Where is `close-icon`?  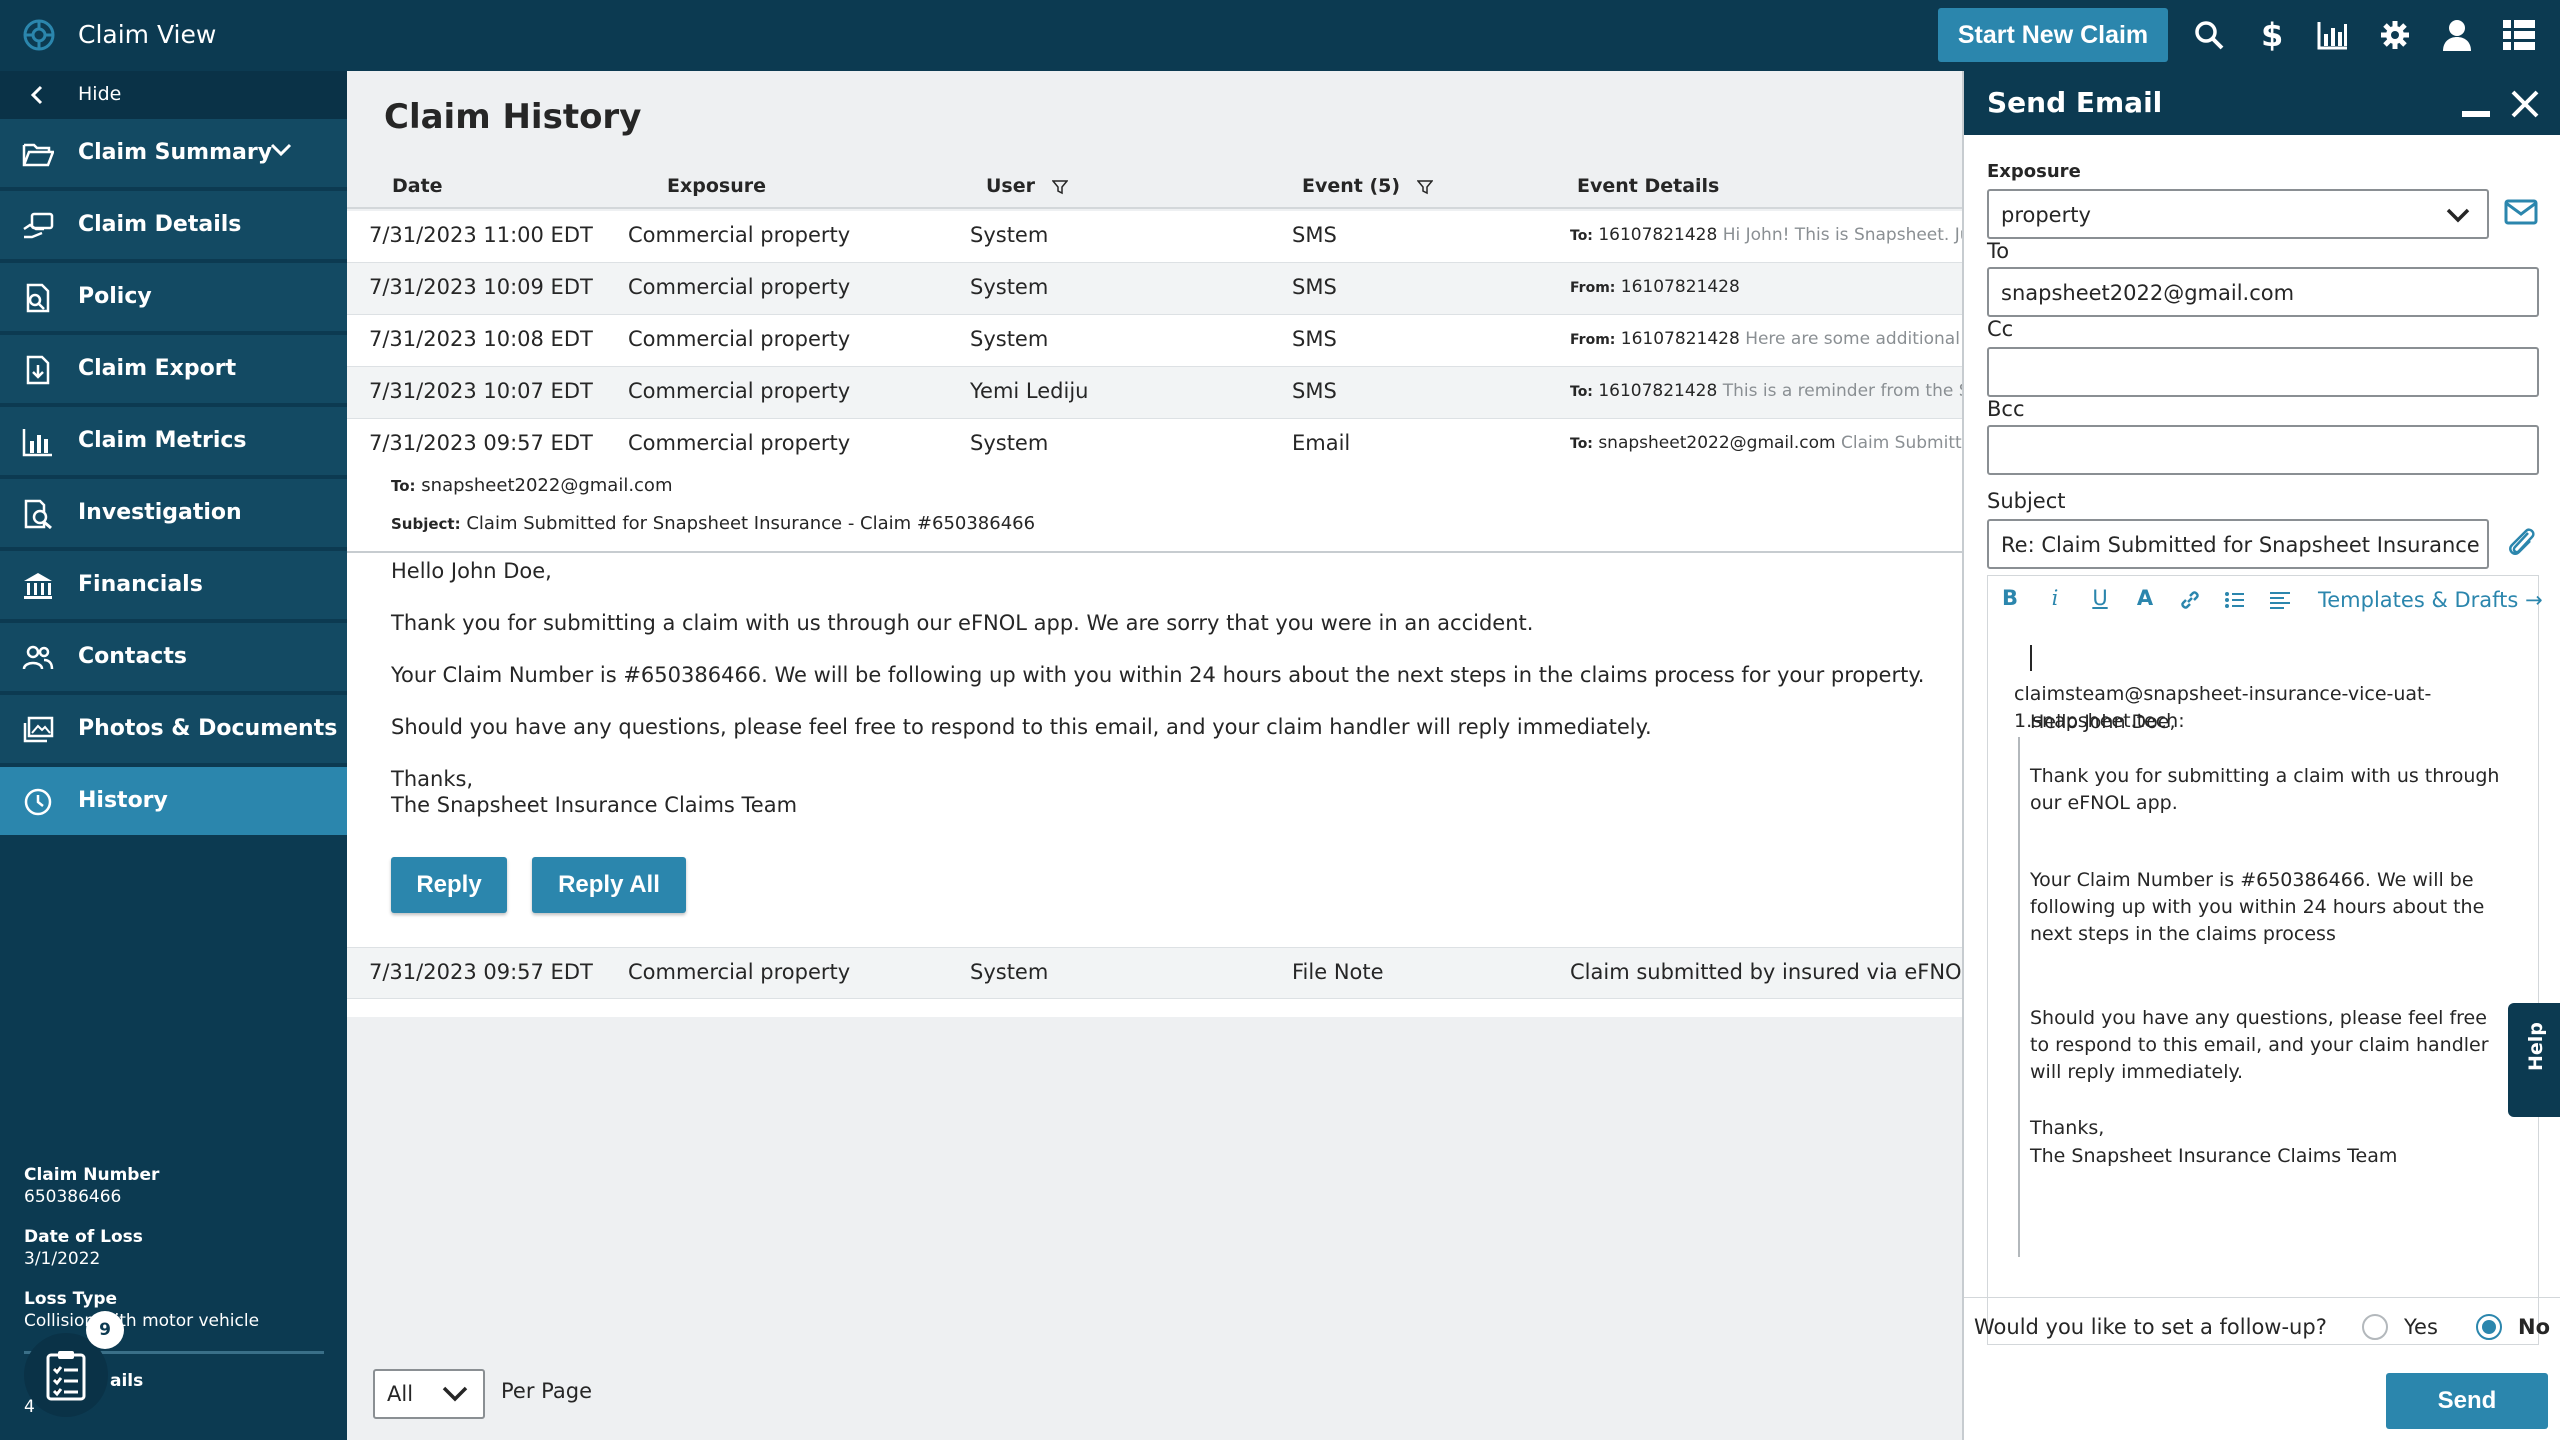
close-icon is located at coordinates (2525, 104).